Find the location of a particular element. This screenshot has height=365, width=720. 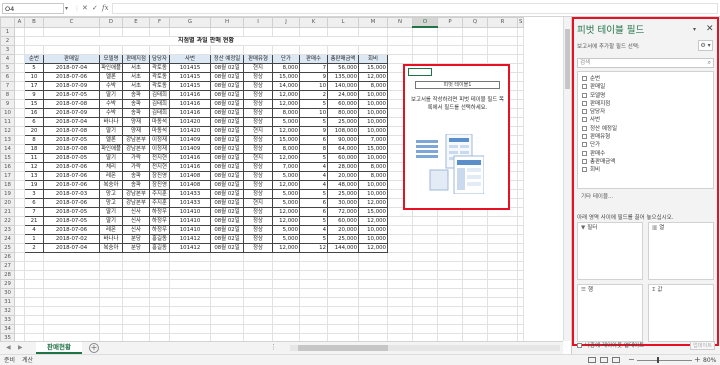

table-cell: 21 is located at coordinates (34, 220).